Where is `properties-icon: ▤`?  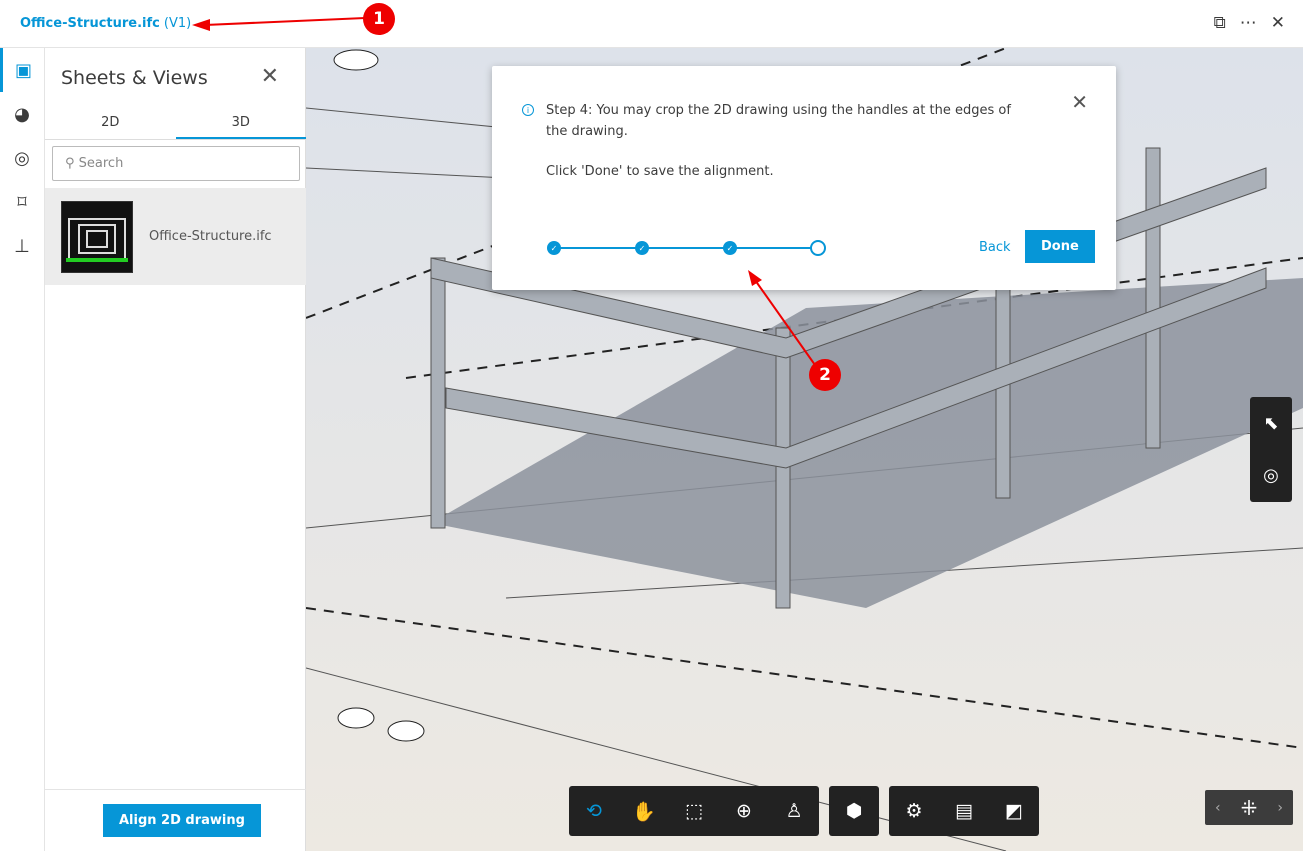 properties-icon: ▤ is located at coordinates (964, 811).